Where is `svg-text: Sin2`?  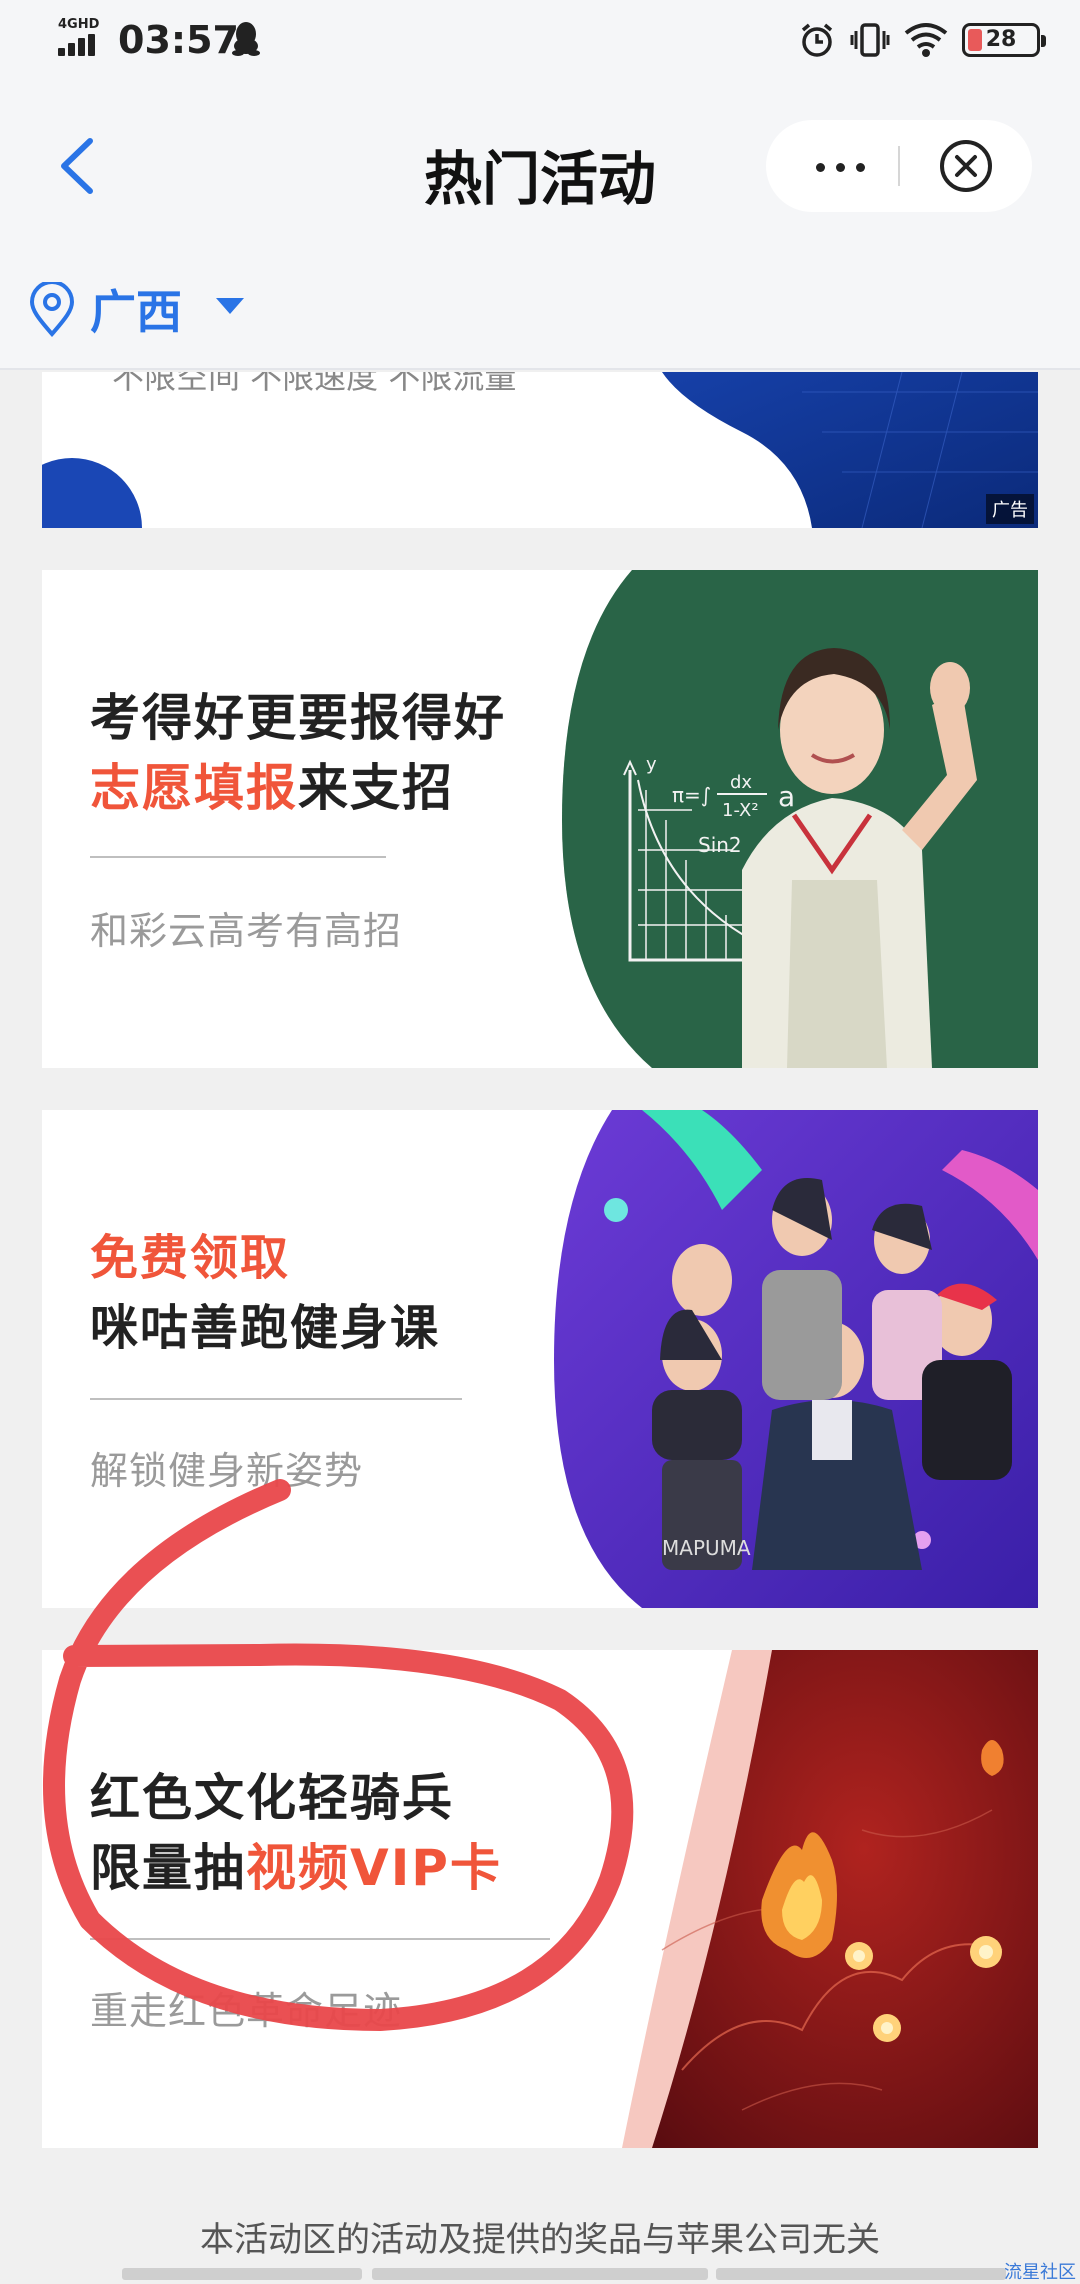
svg-text: Sin2 is located at coordinates (720, 845).